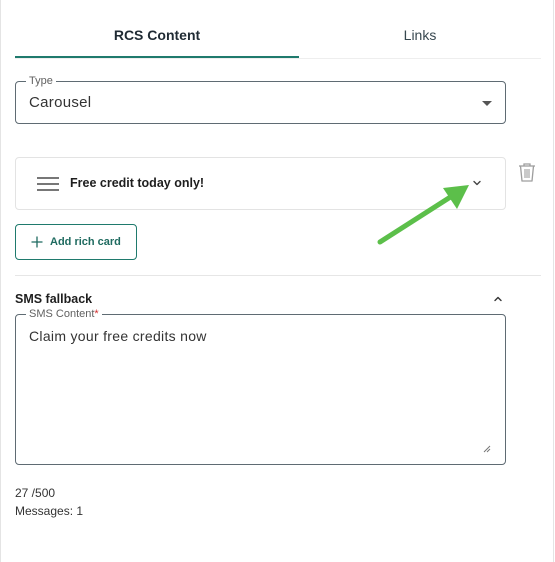 This screenshot has height=562, width=555. I want to click on chevron-up-icon, so click(498, 299).